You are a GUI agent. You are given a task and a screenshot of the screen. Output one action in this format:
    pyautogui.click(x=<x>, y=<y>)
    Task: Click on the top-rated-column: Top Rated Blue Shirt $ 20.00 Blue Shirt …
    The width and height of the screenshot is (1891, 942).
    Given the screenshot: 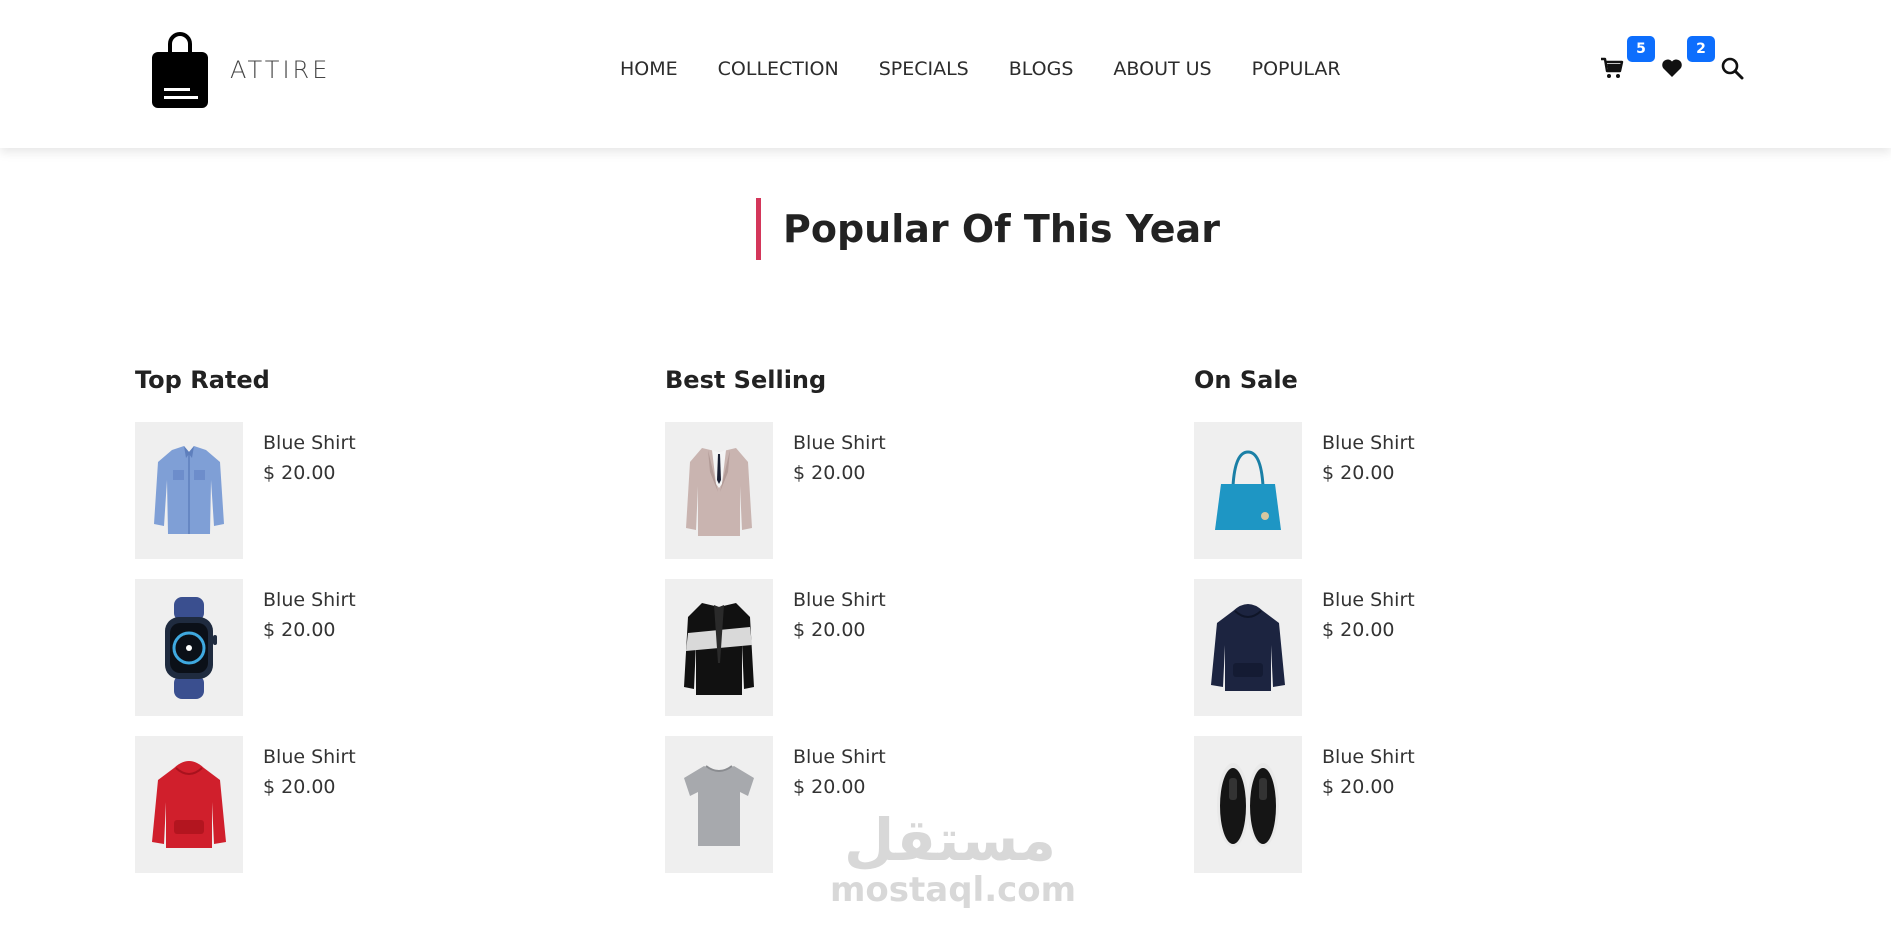 What is the action you would take?
    pyautogui.click(x=345, y=616)
    